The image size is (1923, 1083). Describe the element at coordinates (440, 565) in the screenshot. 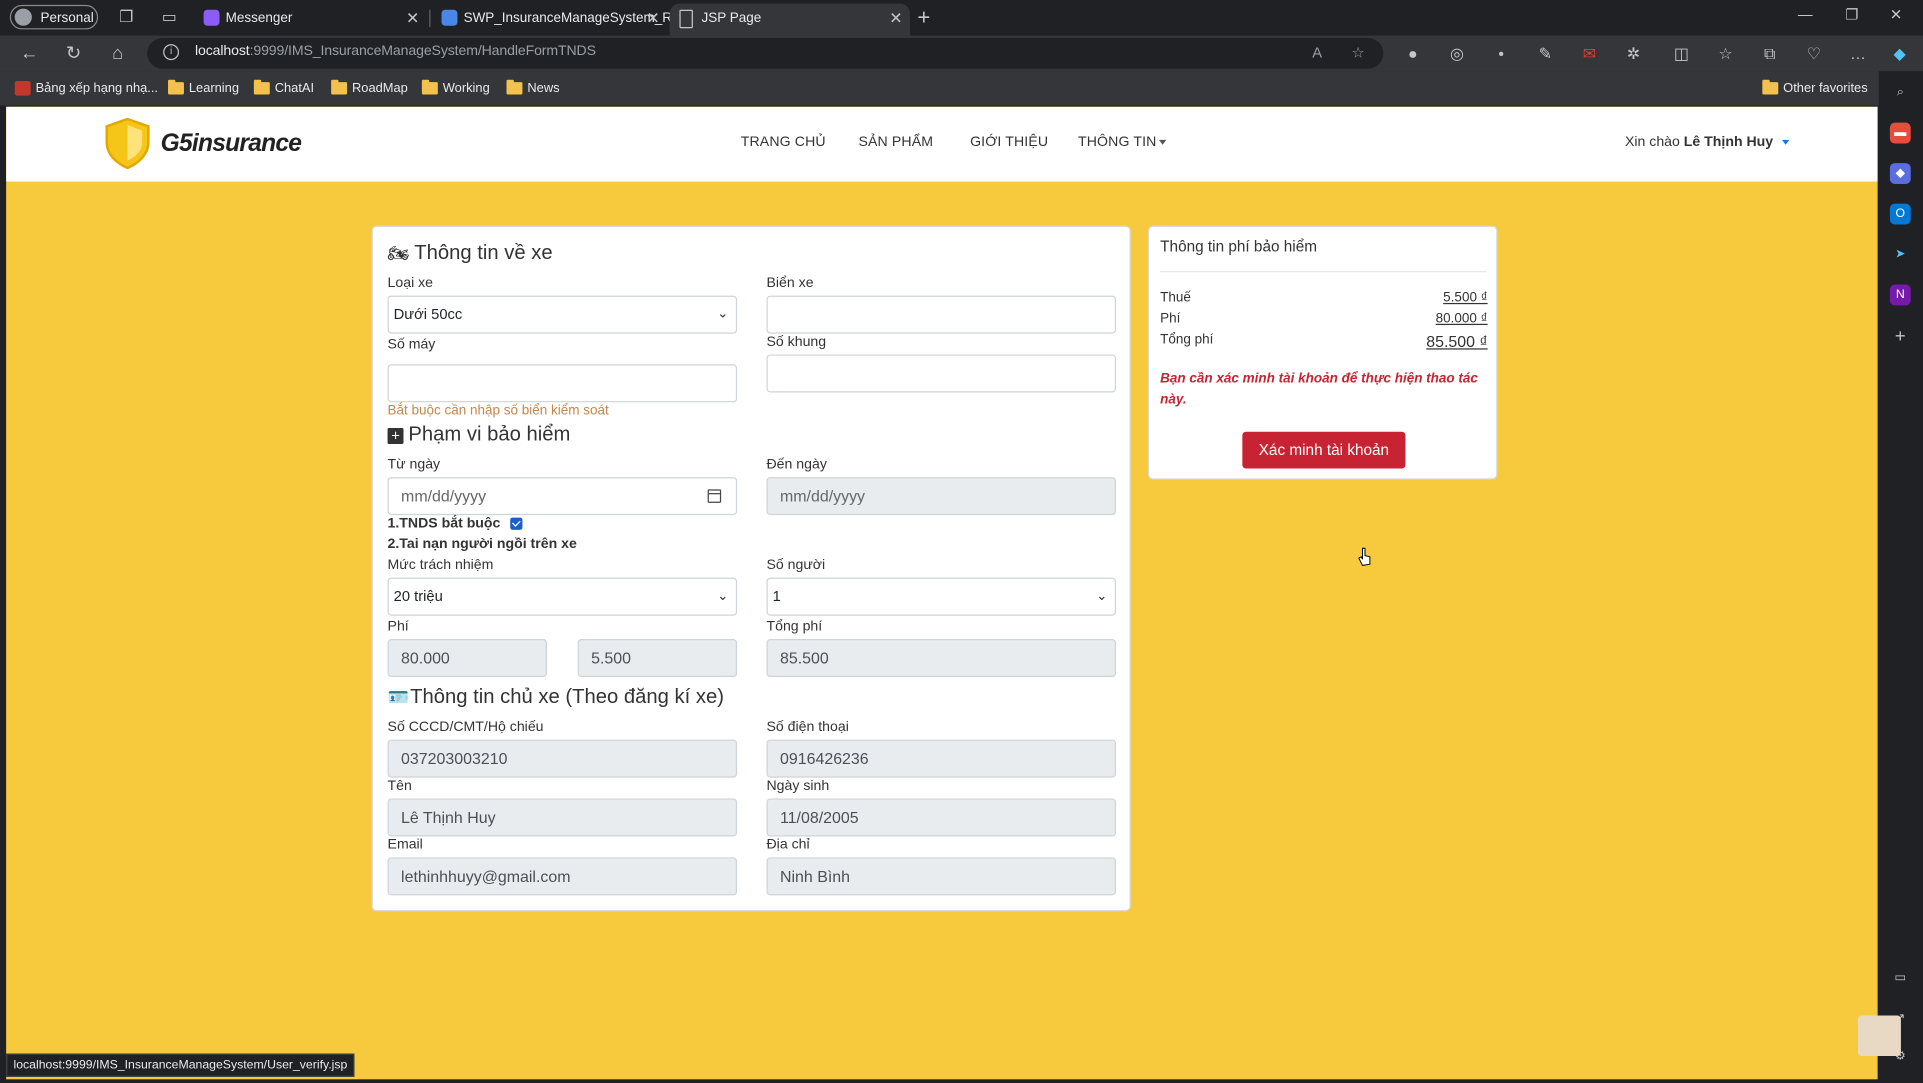

I see `liability-label: Mức trách nhiệm` at that location.